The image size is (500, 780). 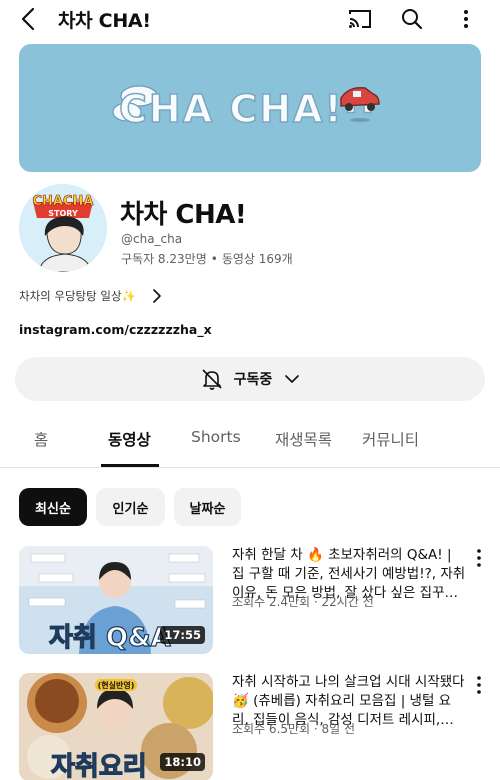 I want to click on video-thumbnail: 자취 Q&A 17:55, so click(x=116, y=600).